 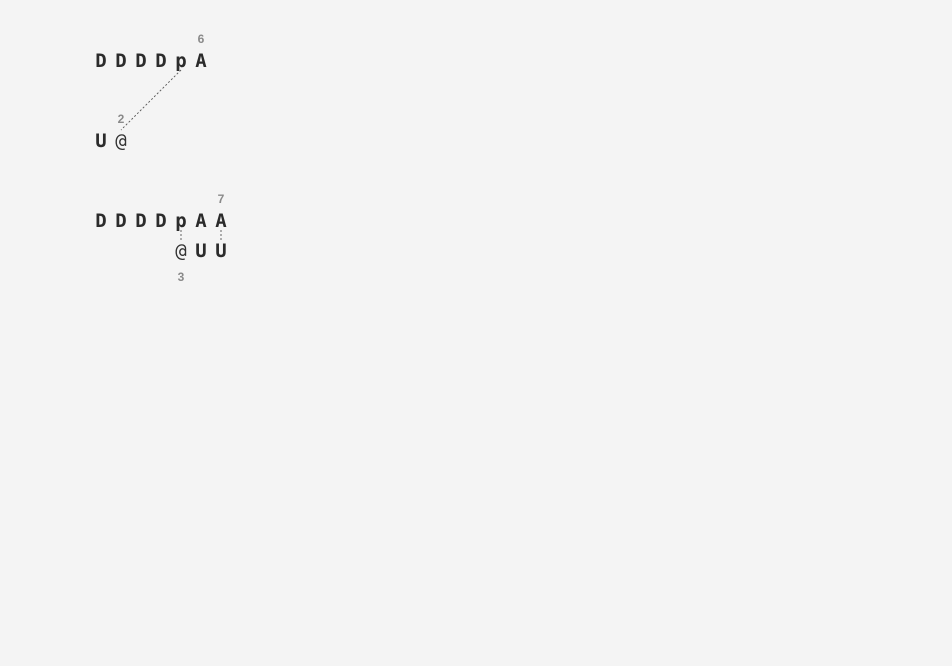 I want to click on block2-bottom-index: 3, so click(x=181, y=277).